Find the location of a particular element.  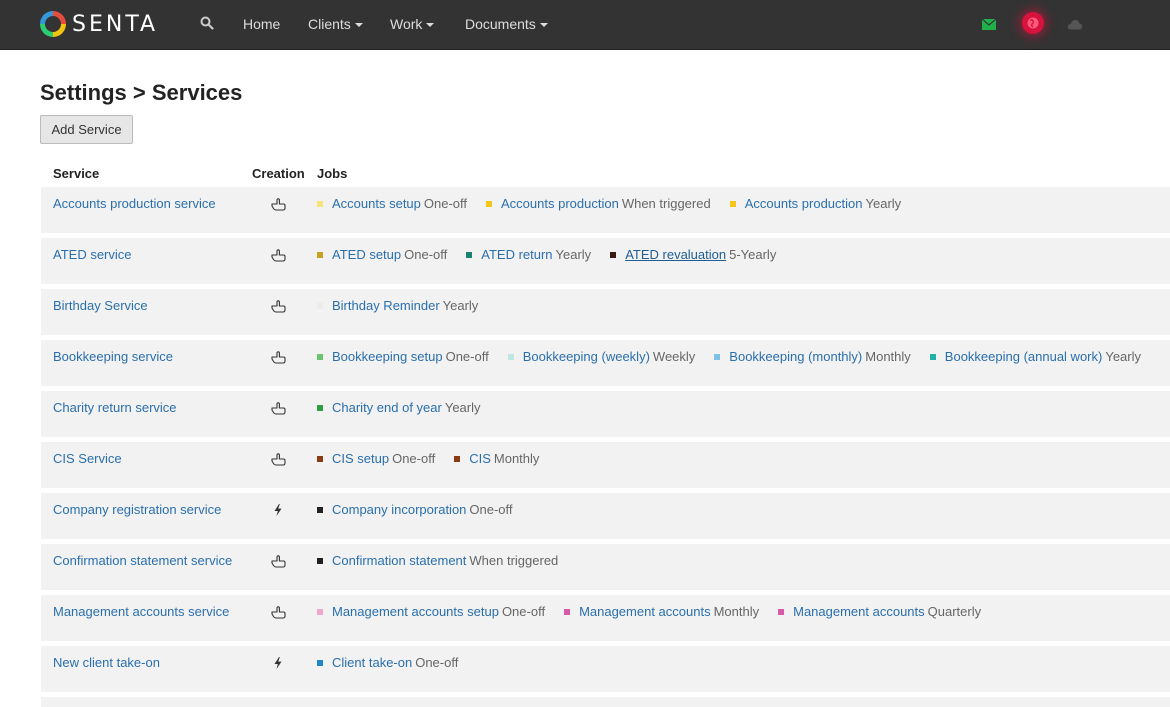

job-link: ATED return is located at coordinates (516, 254).